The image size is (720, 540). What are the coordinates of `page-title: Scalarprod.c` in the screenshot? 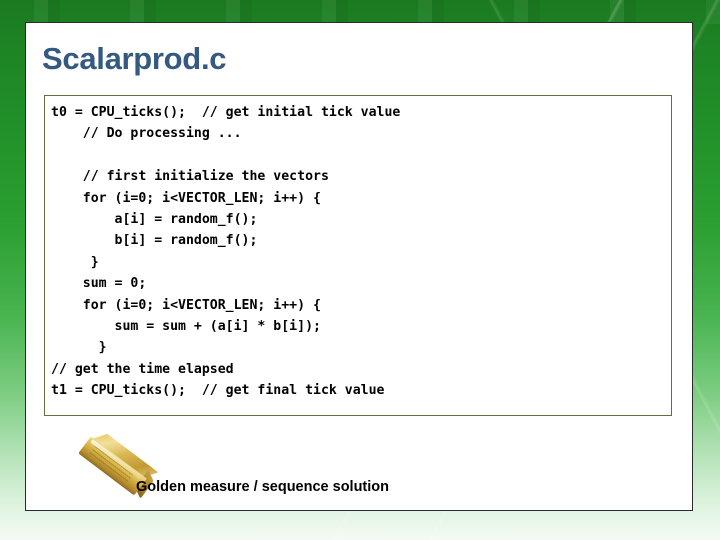 It's located at (134, 58).